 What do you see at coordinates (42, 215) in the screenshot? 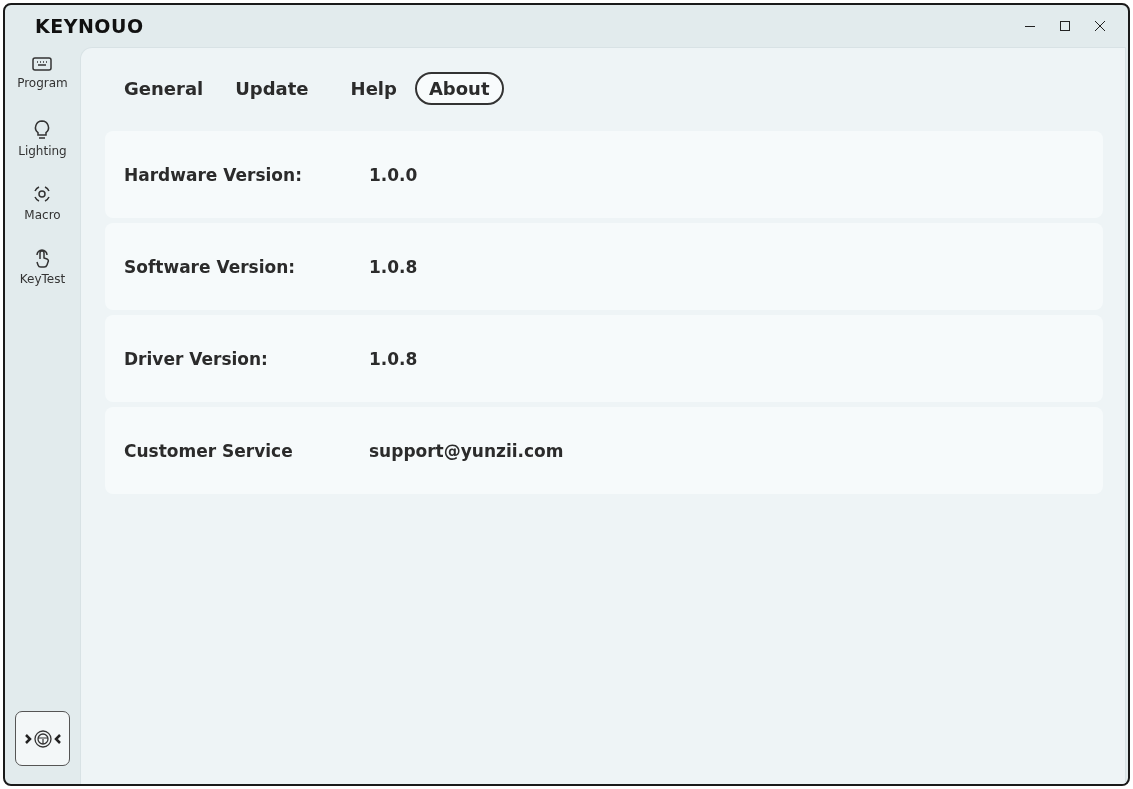
I see `sidebar-item: Macro` at bounding box center [42, 215].